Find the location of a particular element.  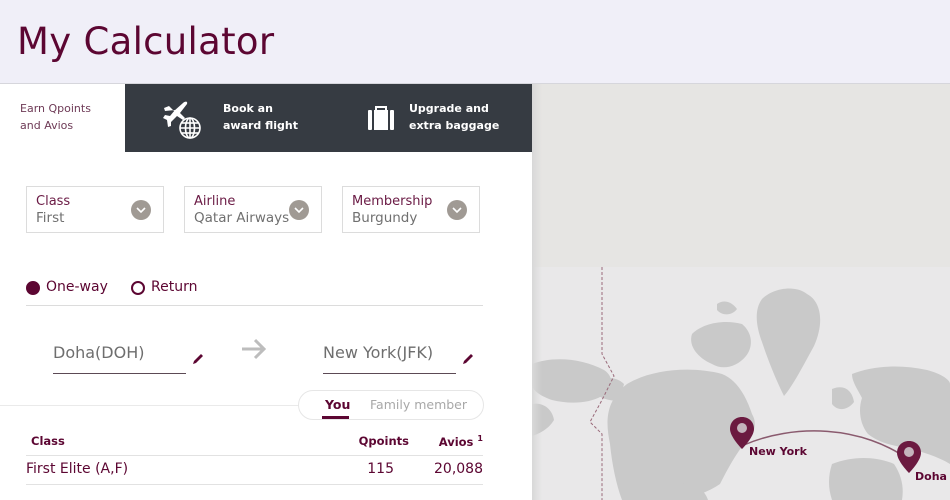

suitcase-icon is located at coordinates (381, 118).